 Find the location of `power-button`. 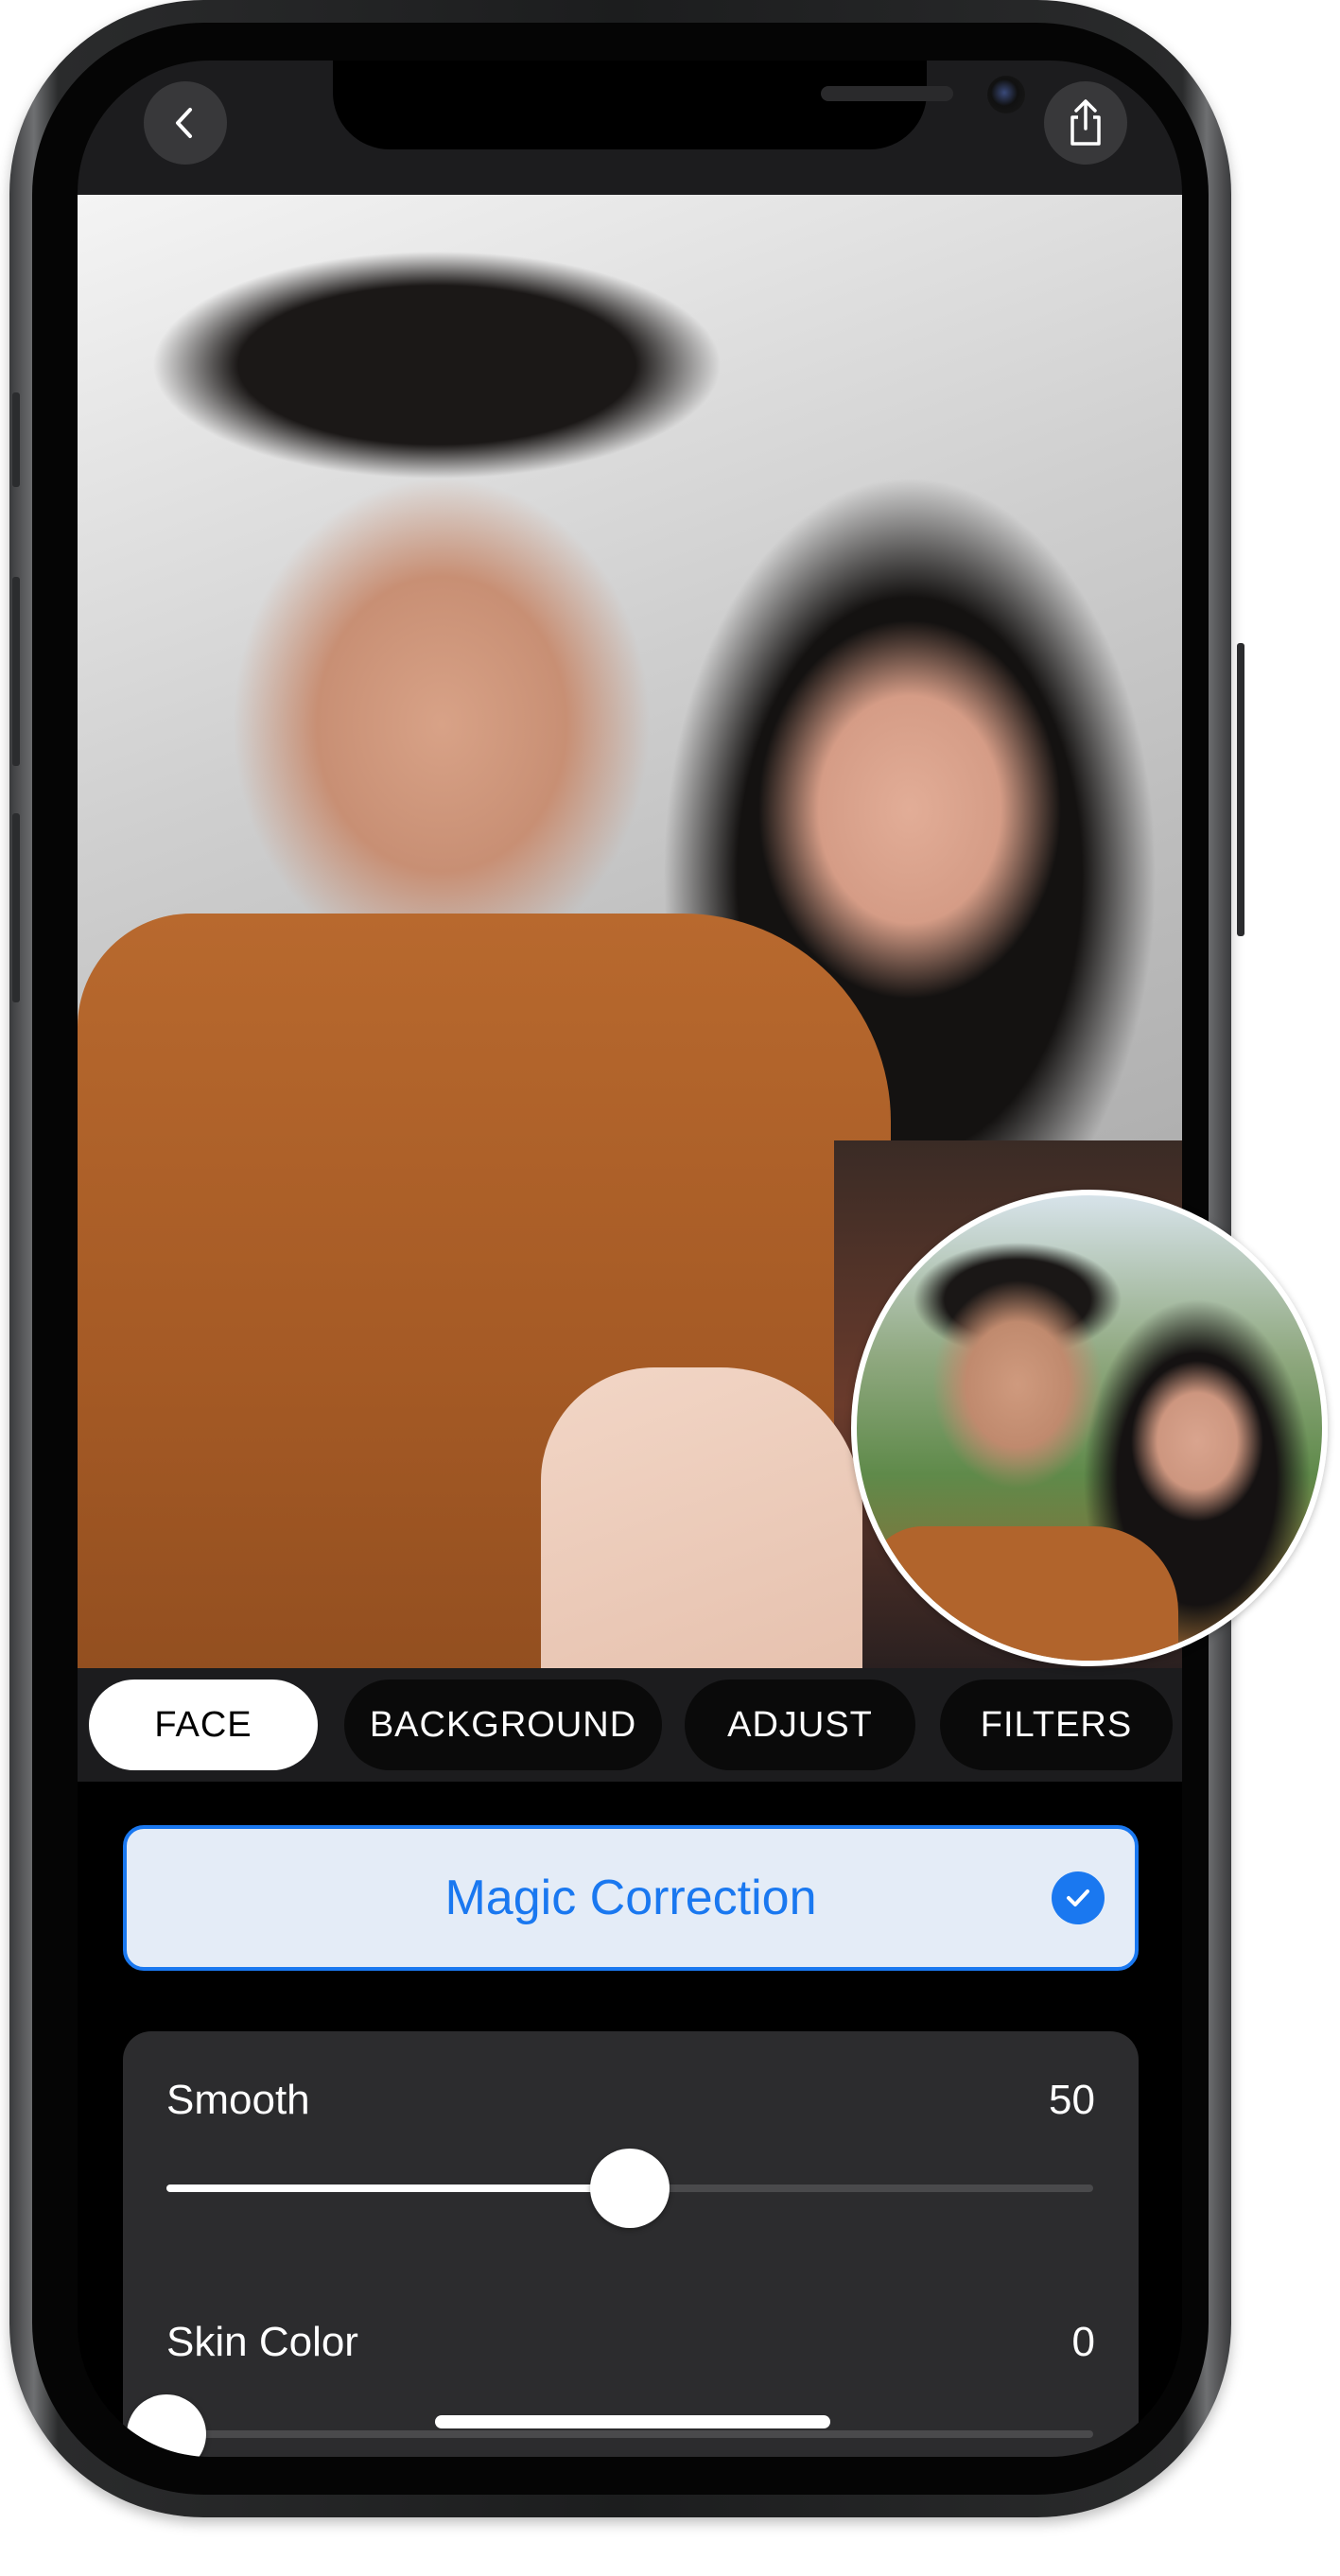

power-button is located at coordinates (1241, 789).